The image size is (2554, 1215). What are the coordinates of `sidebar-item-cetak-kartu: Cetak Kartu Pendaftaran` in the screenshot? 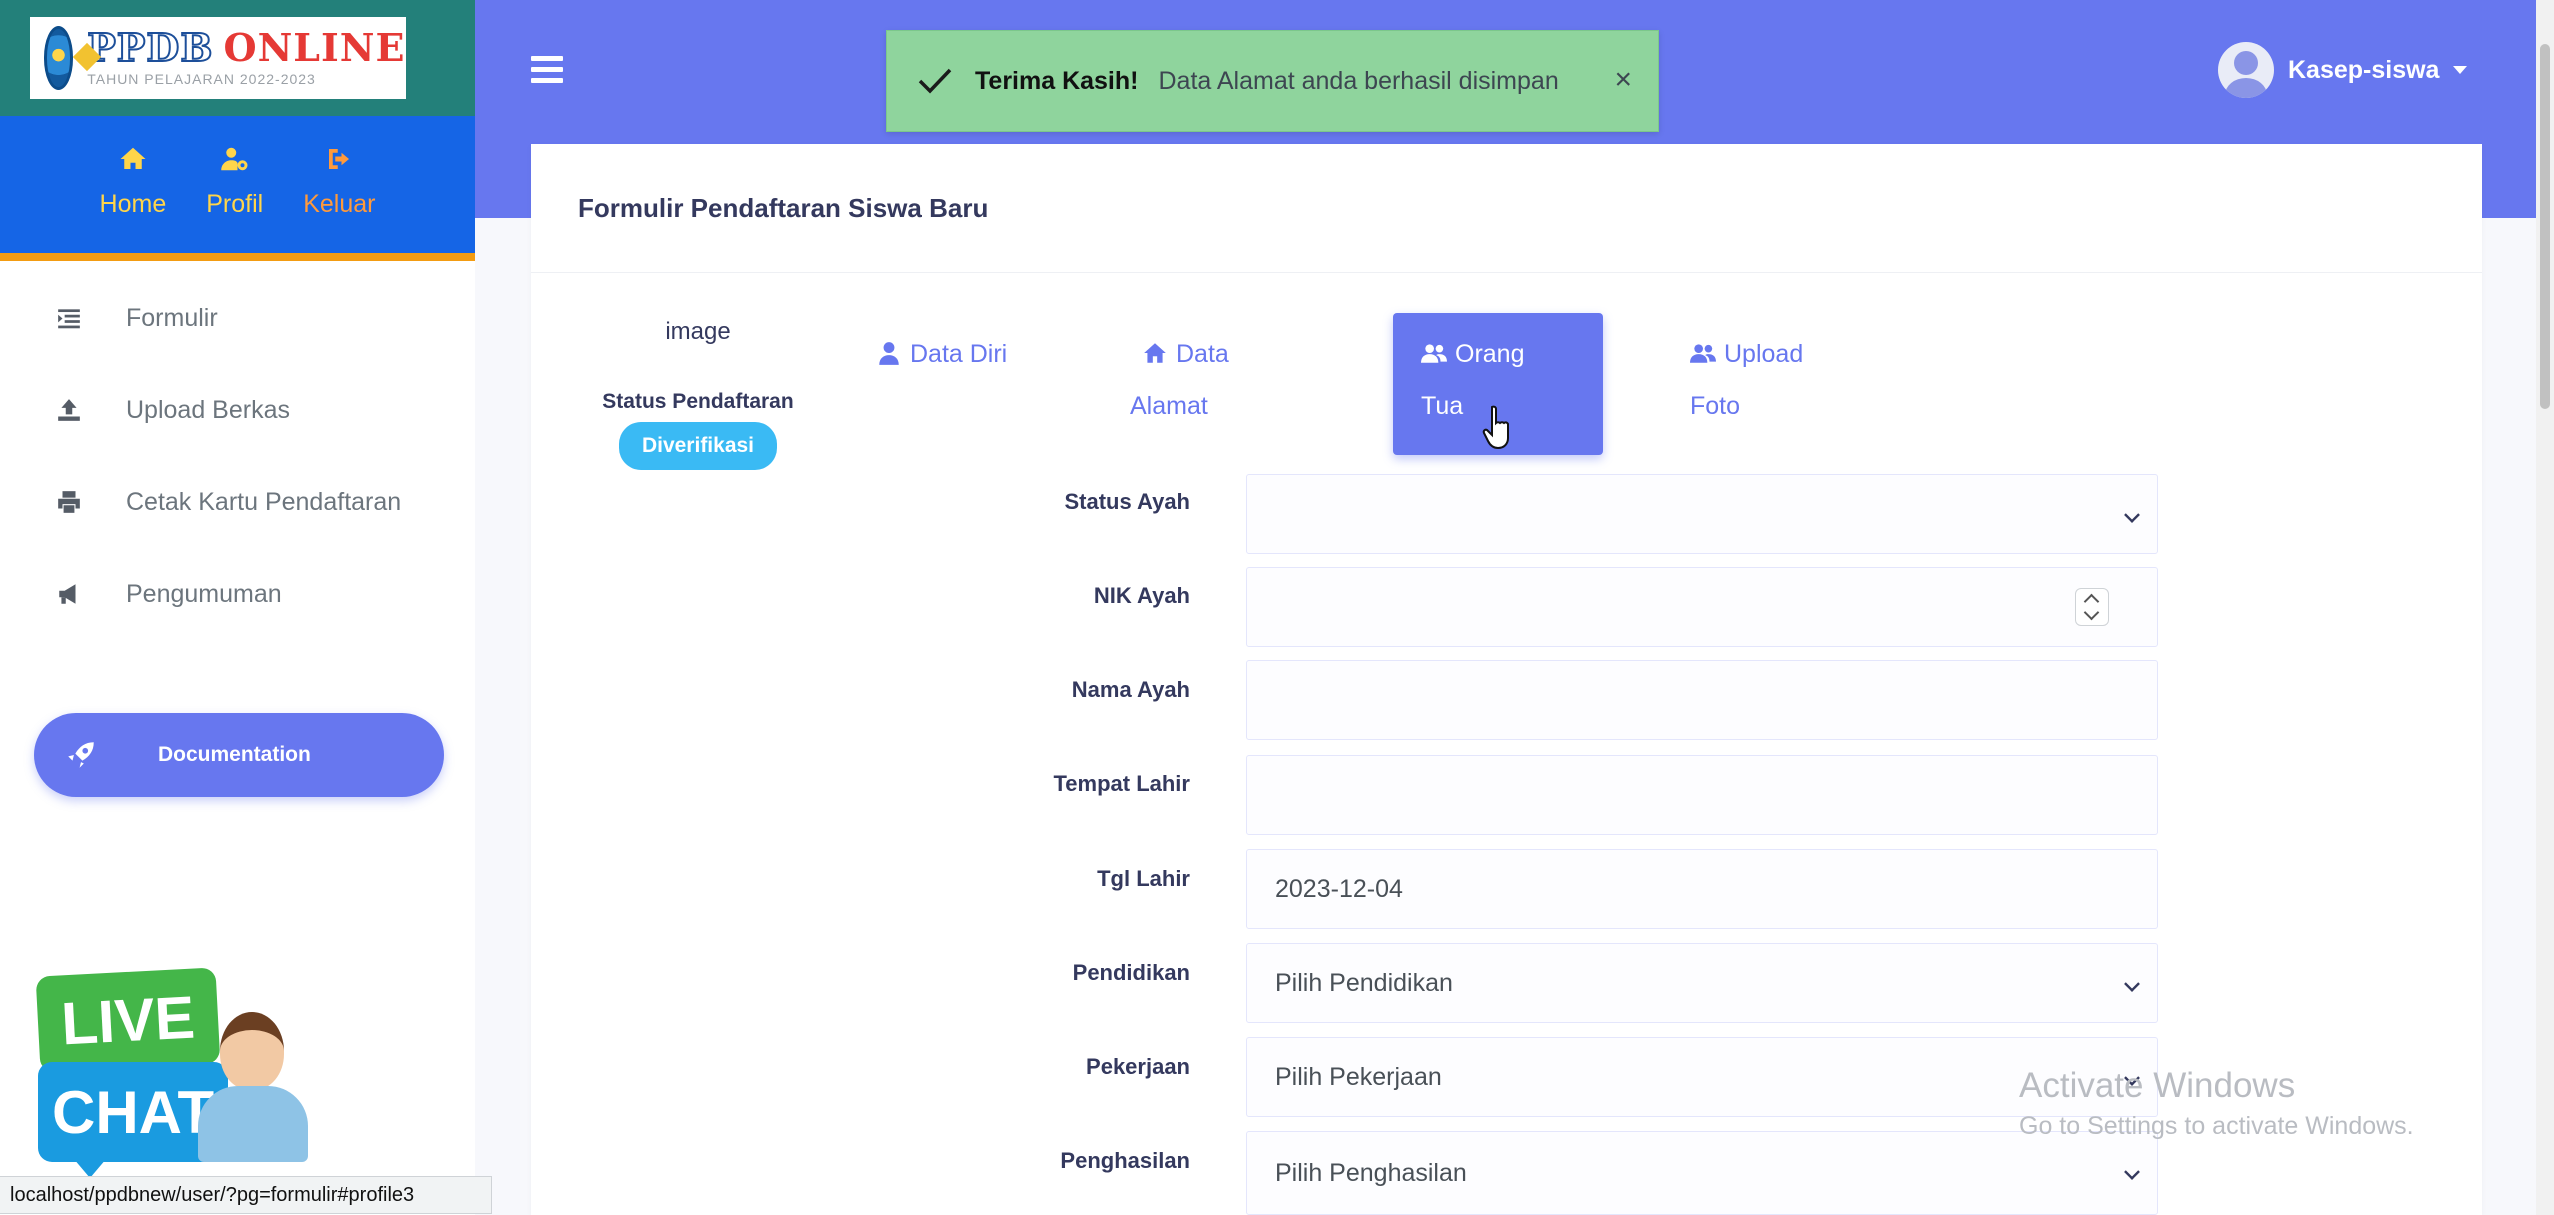 It's located at (237, 502).